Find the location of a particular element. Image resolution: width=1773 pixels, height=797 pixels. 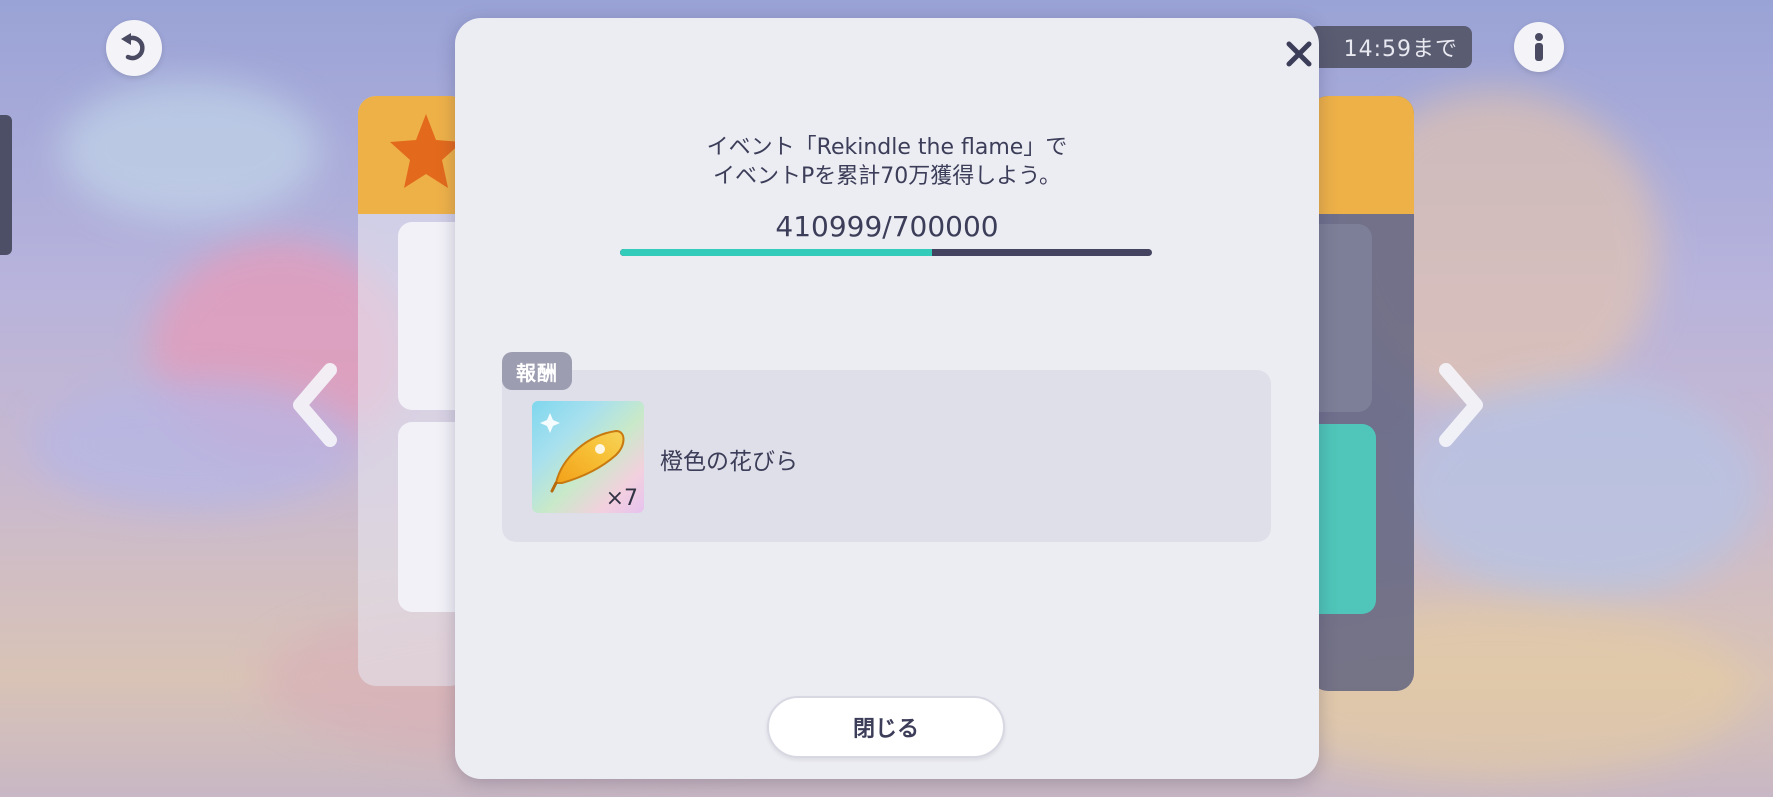

reward-item-name: 橙色の花びら is located at coordinates (729, 462).